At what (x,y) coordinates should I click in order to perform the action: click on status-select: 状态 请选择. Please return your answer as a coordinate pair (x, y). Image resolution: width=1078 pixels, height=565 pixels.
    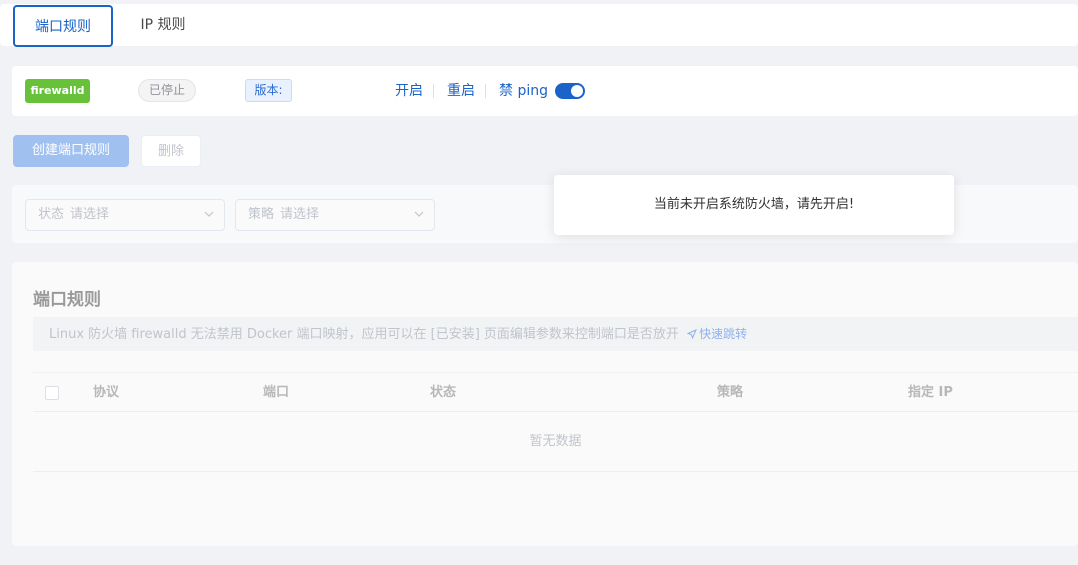
    Looking at the image, I should click on (125, 215).